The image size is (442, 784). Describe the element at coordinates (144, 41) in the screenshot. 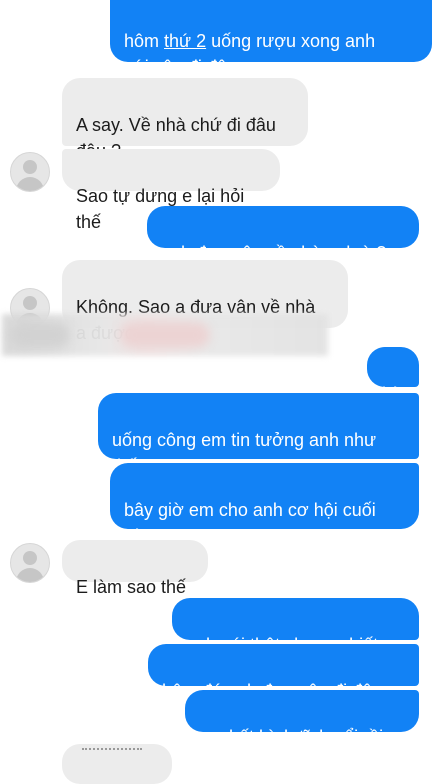

I see `message-text-part: hôm` at that location.